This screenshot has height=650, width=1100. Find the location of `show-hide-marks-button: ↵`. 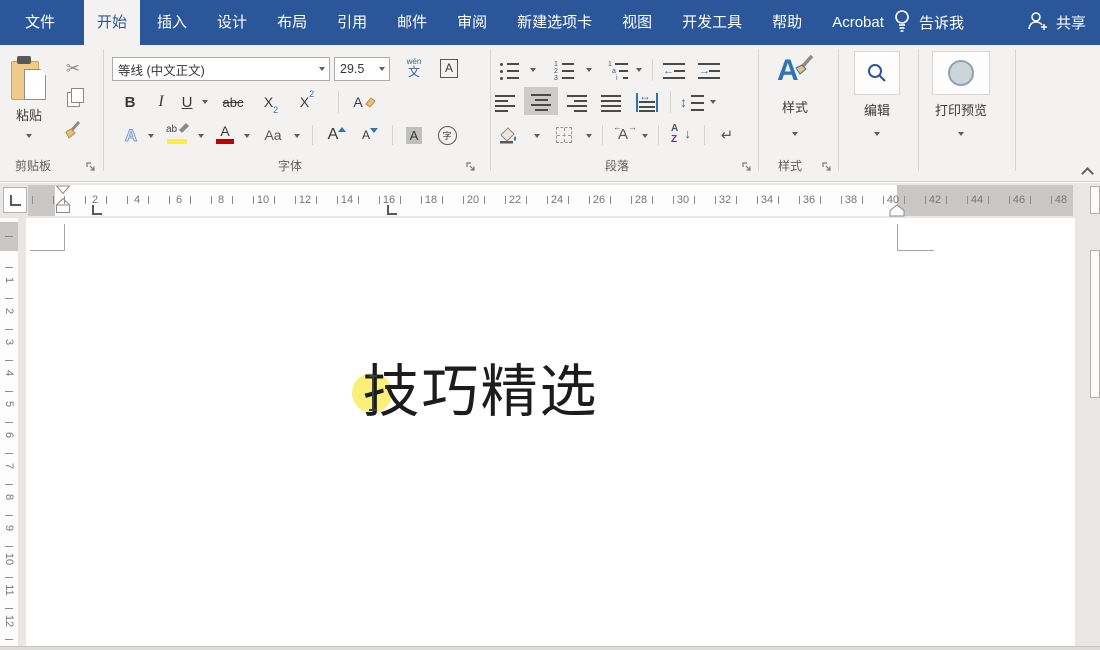

show-hide-marks-button: ↵ is located at coordinates (727, 135).